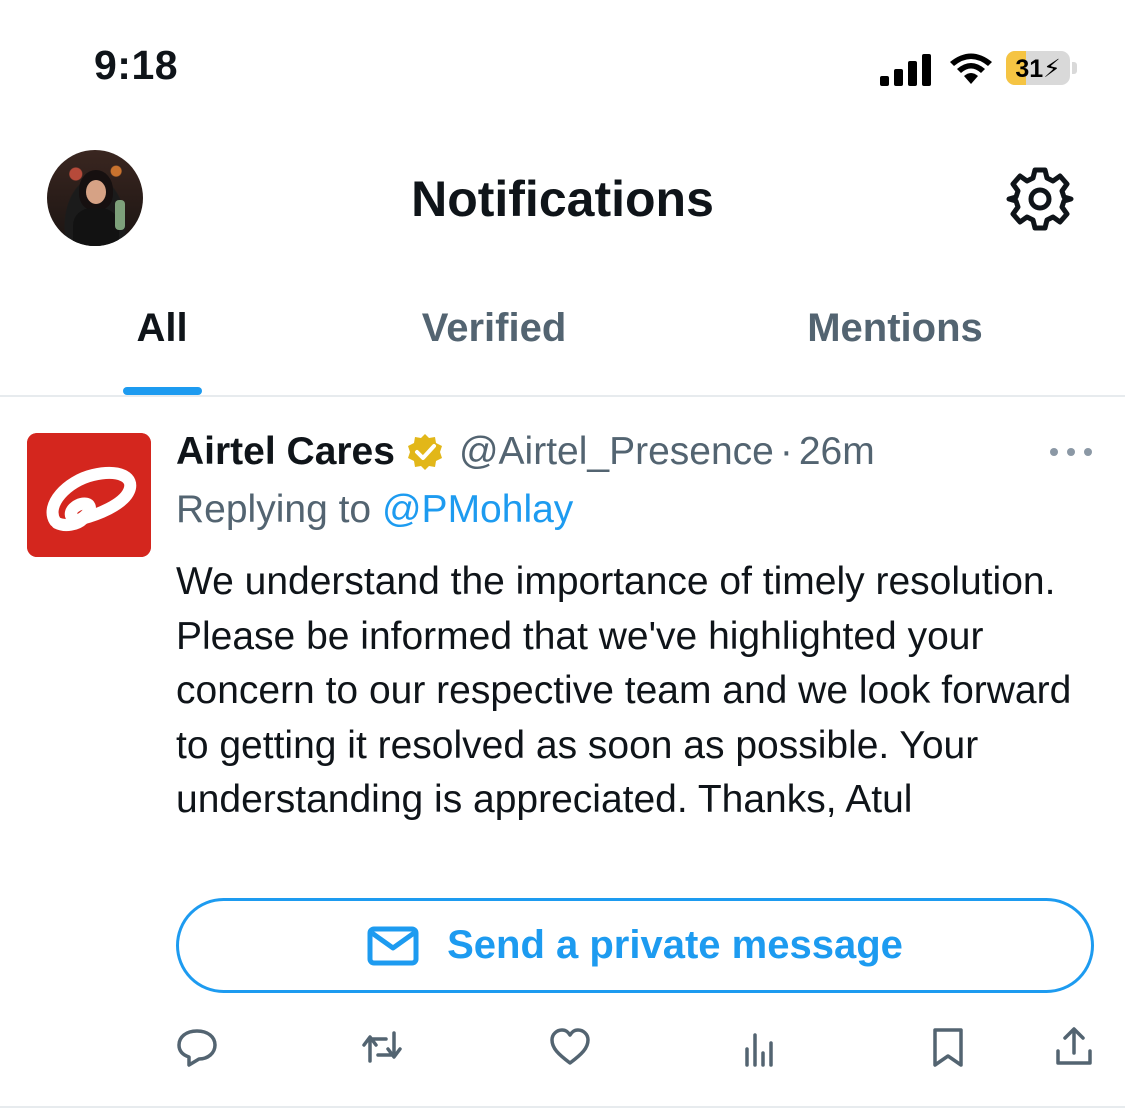 The height and width of the screenshot is (1112, 1125). I want to click on reply-icon, so click(197, 1048).